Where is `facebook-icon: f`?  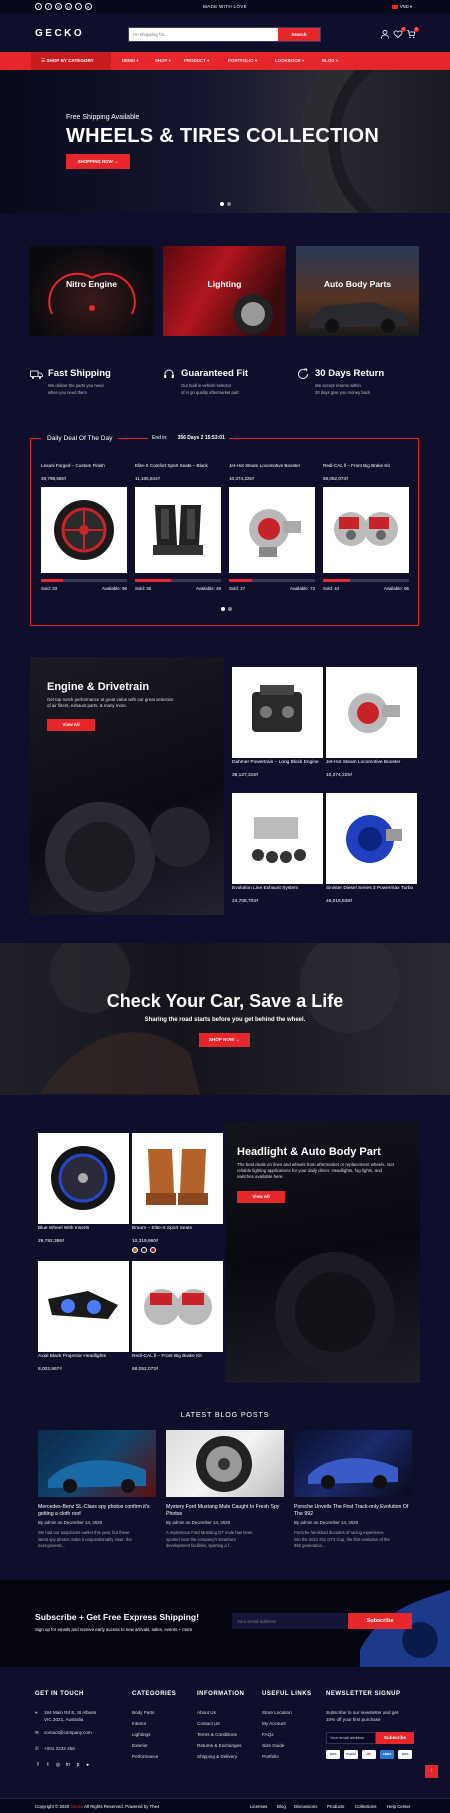 facebook-icon: f is located at coordinates (38, 1765).